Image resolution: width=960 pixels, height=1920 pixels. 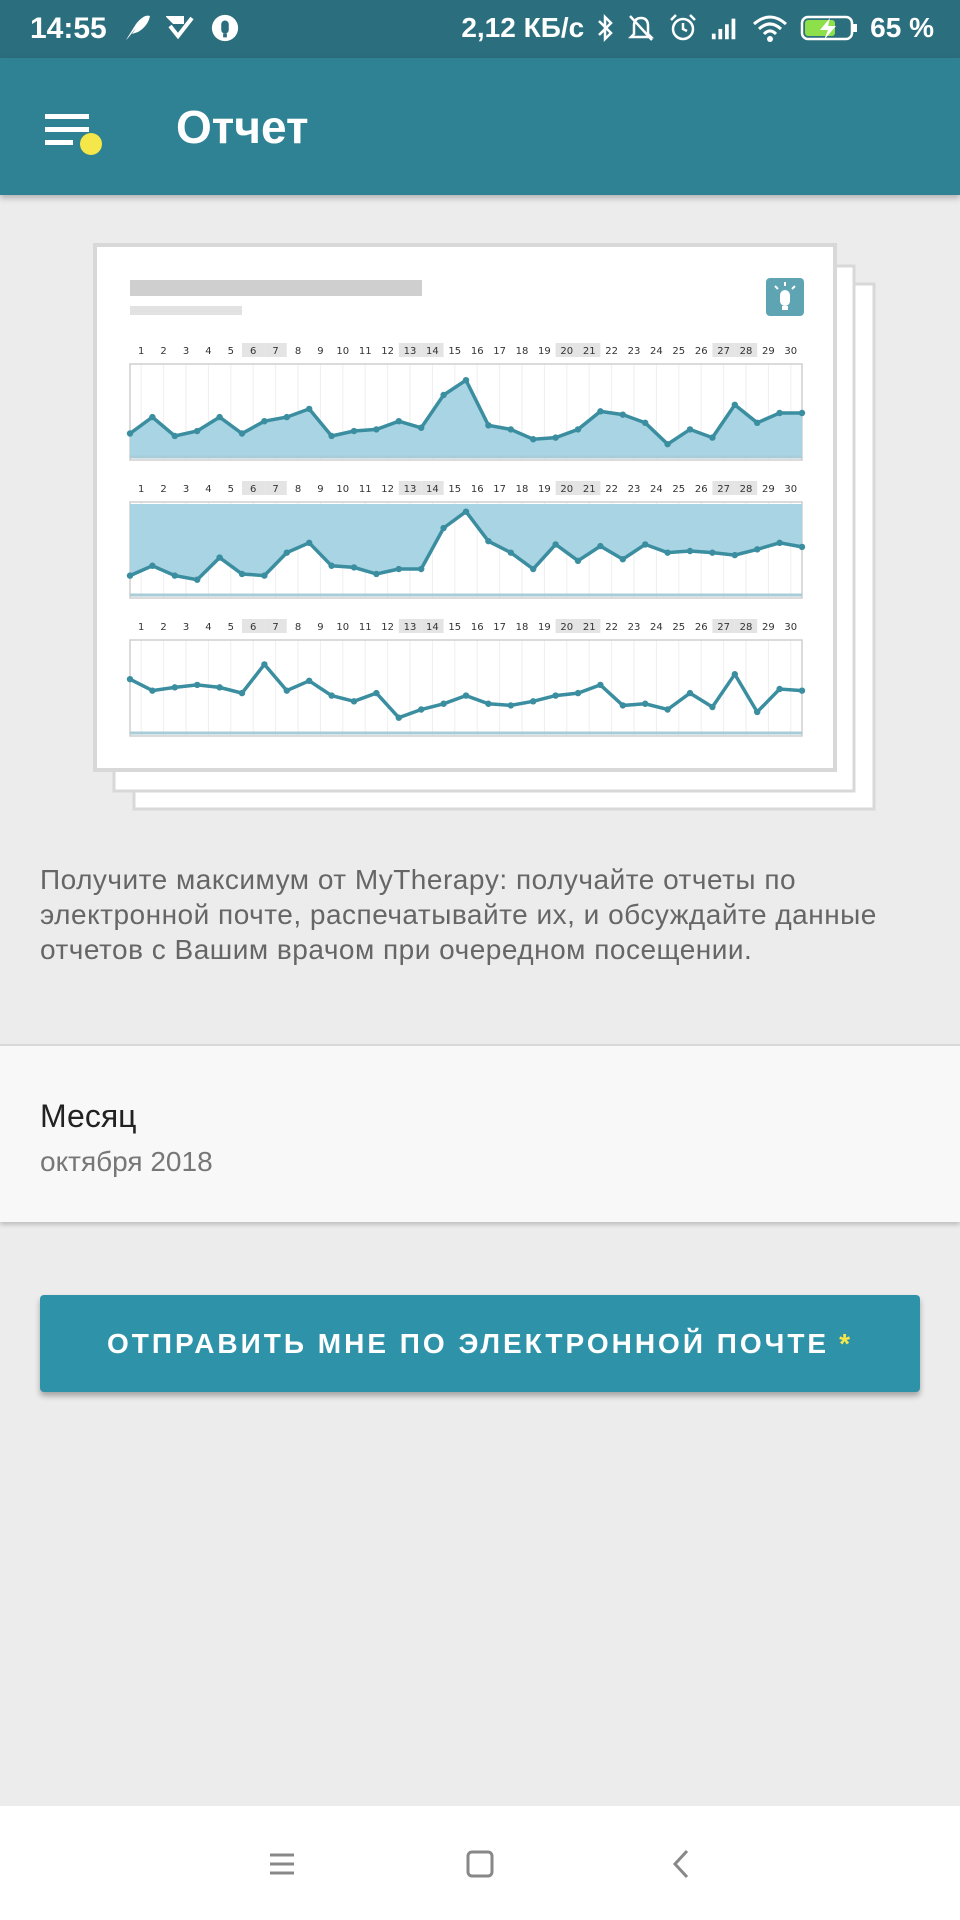 I want to click on menu-icon, so click(x=282, y=1864).